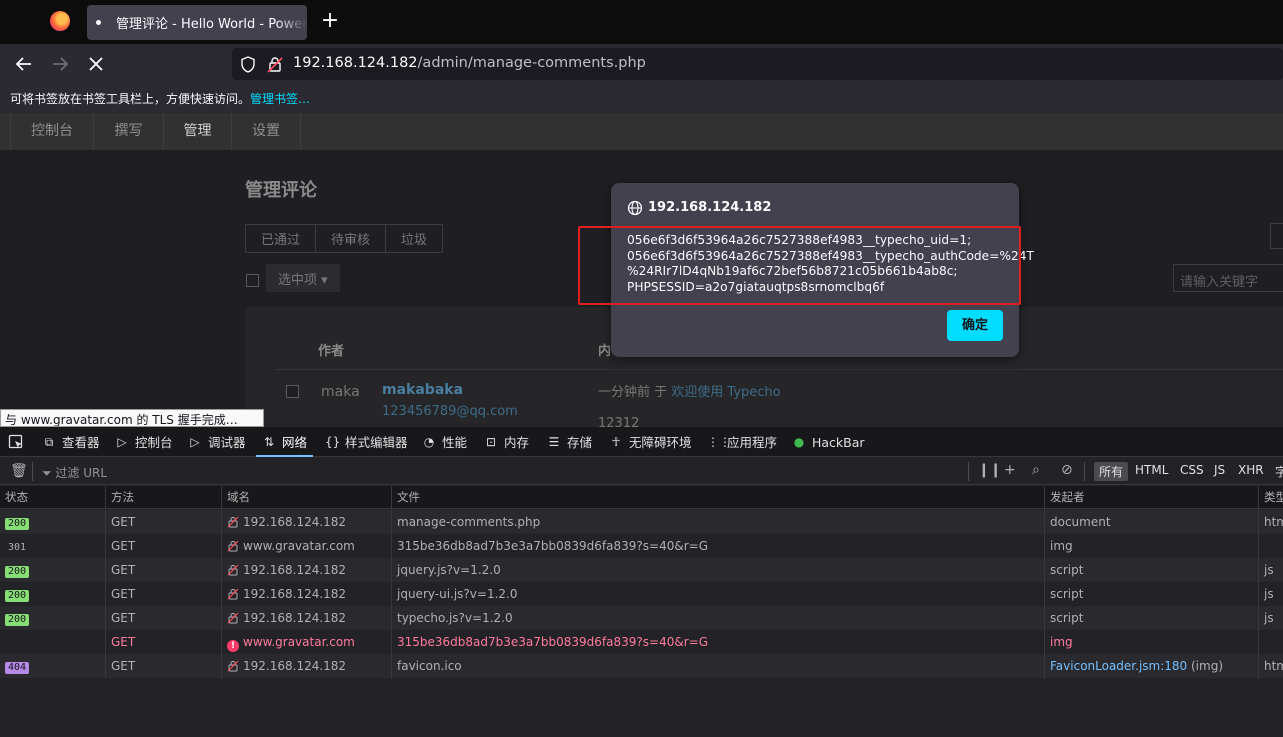 The image size is (1283, 737). What do you see at coordinates (455, 442) in the screenshot?
I see `devtools-tab-label: 性能` at bounding box center [455, 442].